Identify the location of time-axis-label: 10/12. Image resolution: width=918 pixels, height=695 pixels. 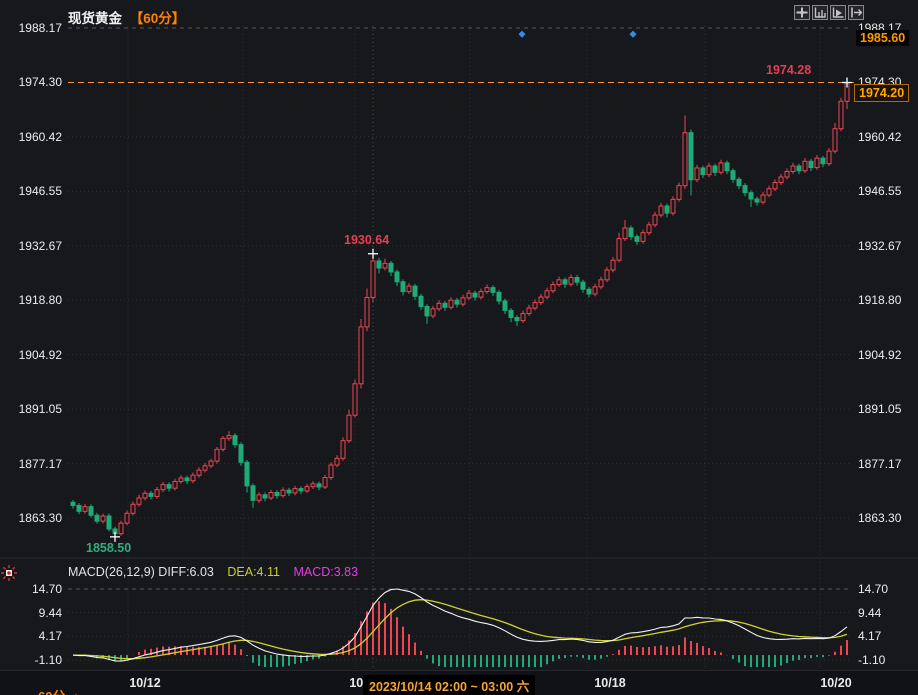
(145, 683).